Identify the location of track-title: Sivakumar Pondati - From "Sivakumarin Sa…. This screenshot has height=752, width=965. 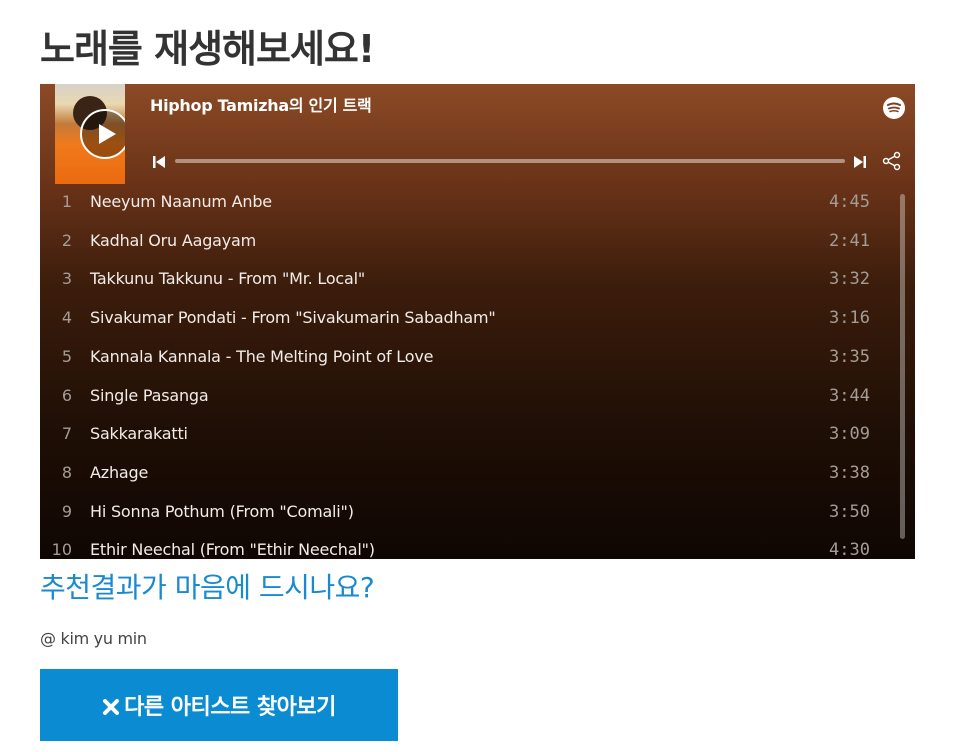
(293, 318).